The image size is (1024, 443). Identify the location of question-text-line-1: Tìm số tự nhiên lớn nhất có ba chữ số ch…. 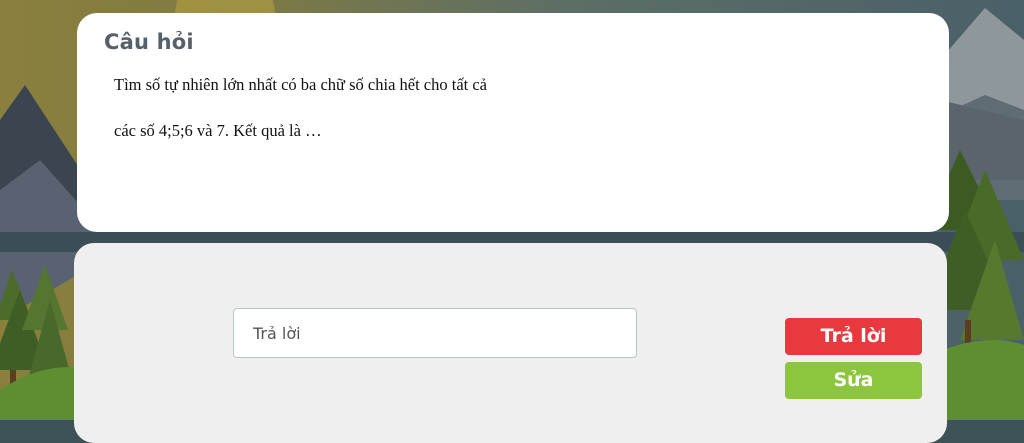
(301, 84).